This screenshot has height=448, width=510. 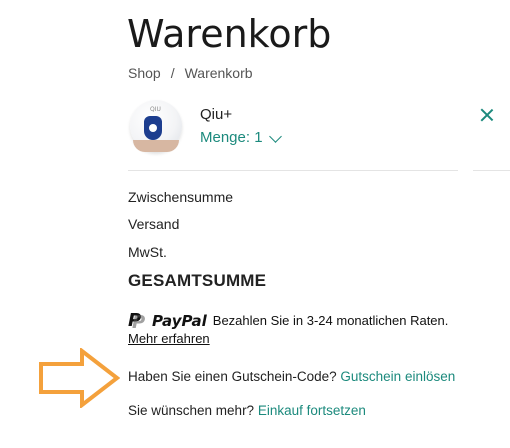 What do you see at coordinates (147, 252) in the screenshot?
I see `tax-label: MwSt.` at bounding box center [147, 252].